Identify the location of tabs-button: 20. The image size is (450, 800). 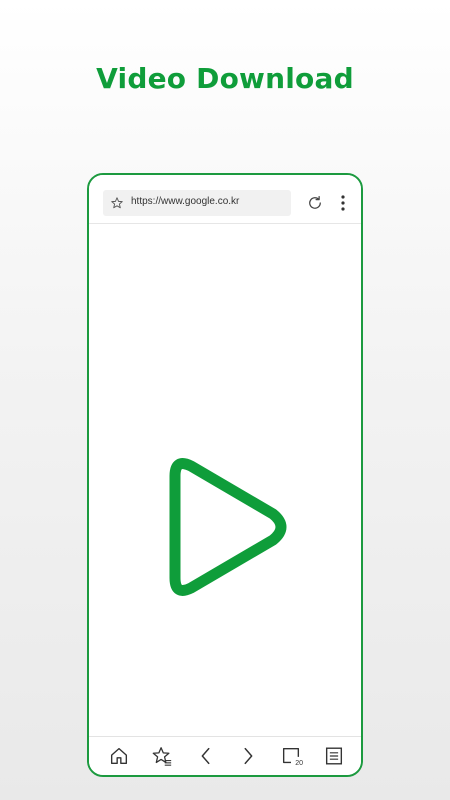
(291, 756).